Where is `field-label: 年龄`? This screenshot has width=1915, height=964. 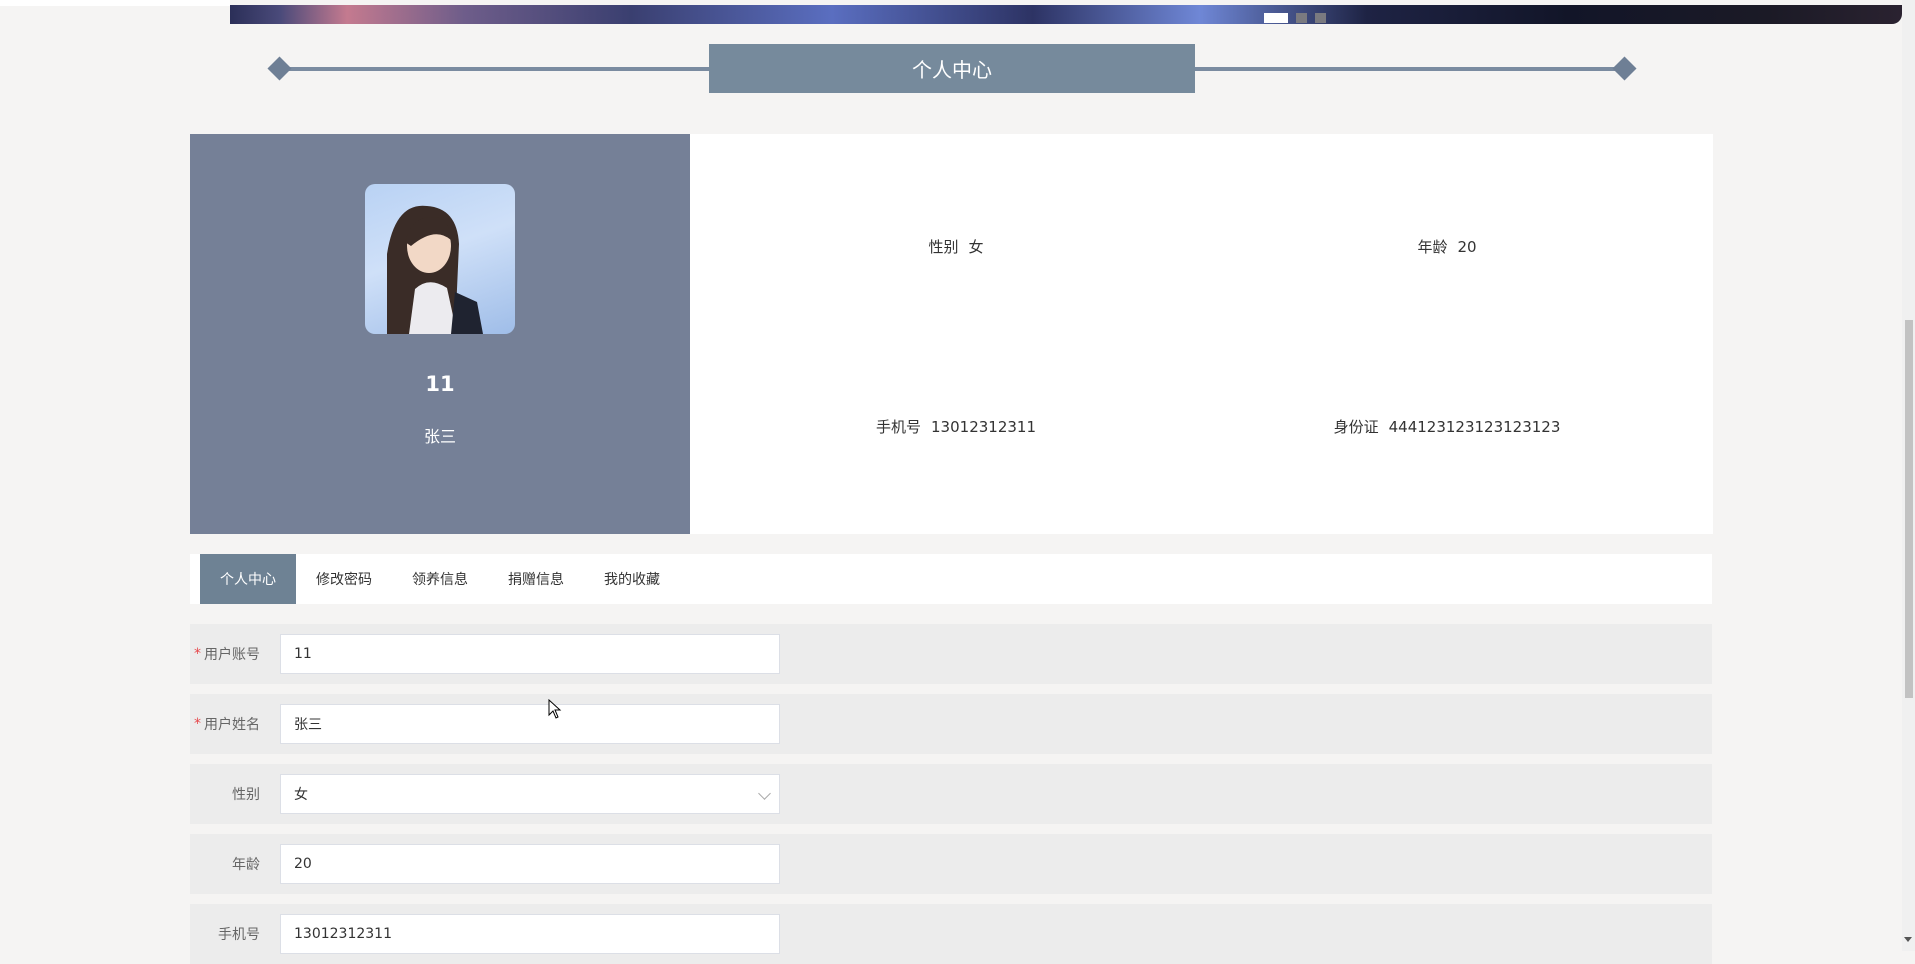 field-label: 年龄 is located at coordinates (246, 865).